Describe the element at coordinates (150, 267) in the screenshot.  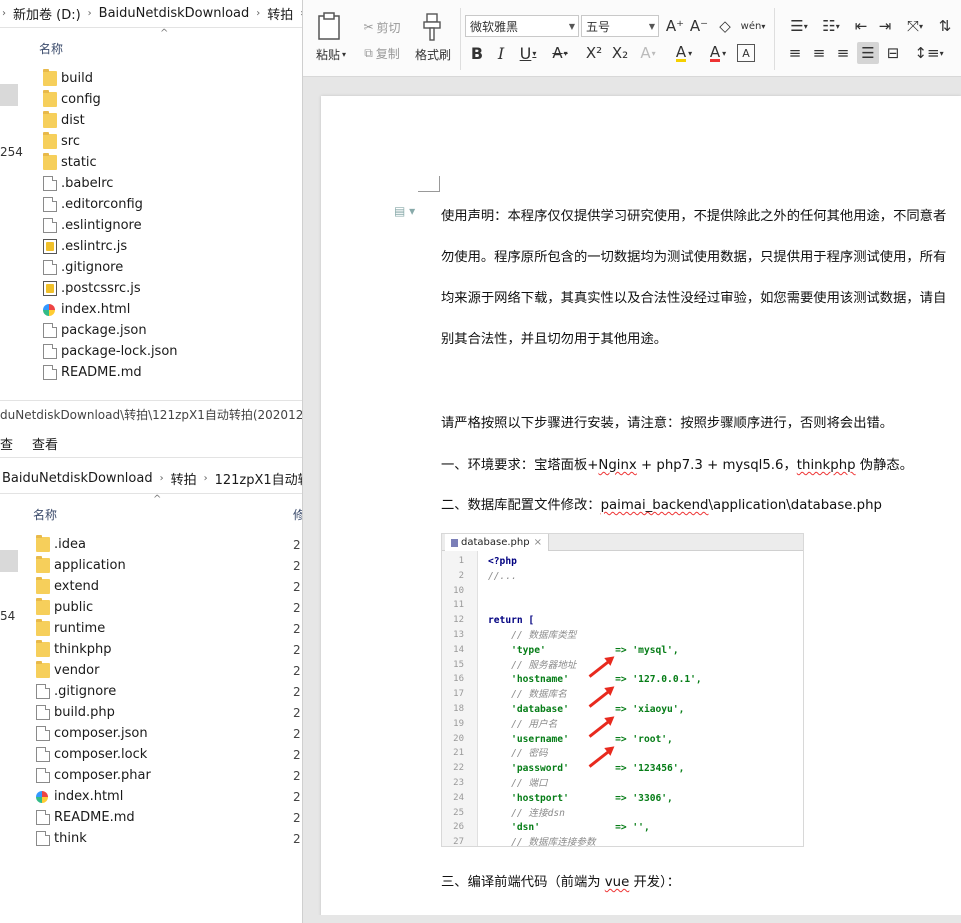
I see `file-row: .gitignore` at that location.